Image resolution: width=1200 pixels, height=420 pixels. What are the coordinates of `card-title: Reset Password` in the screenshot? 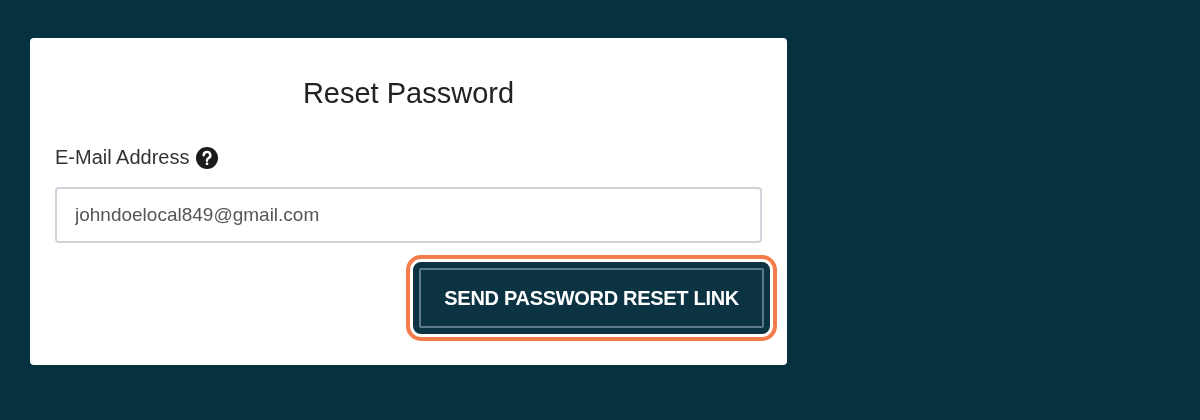 It's located at (408, 93).